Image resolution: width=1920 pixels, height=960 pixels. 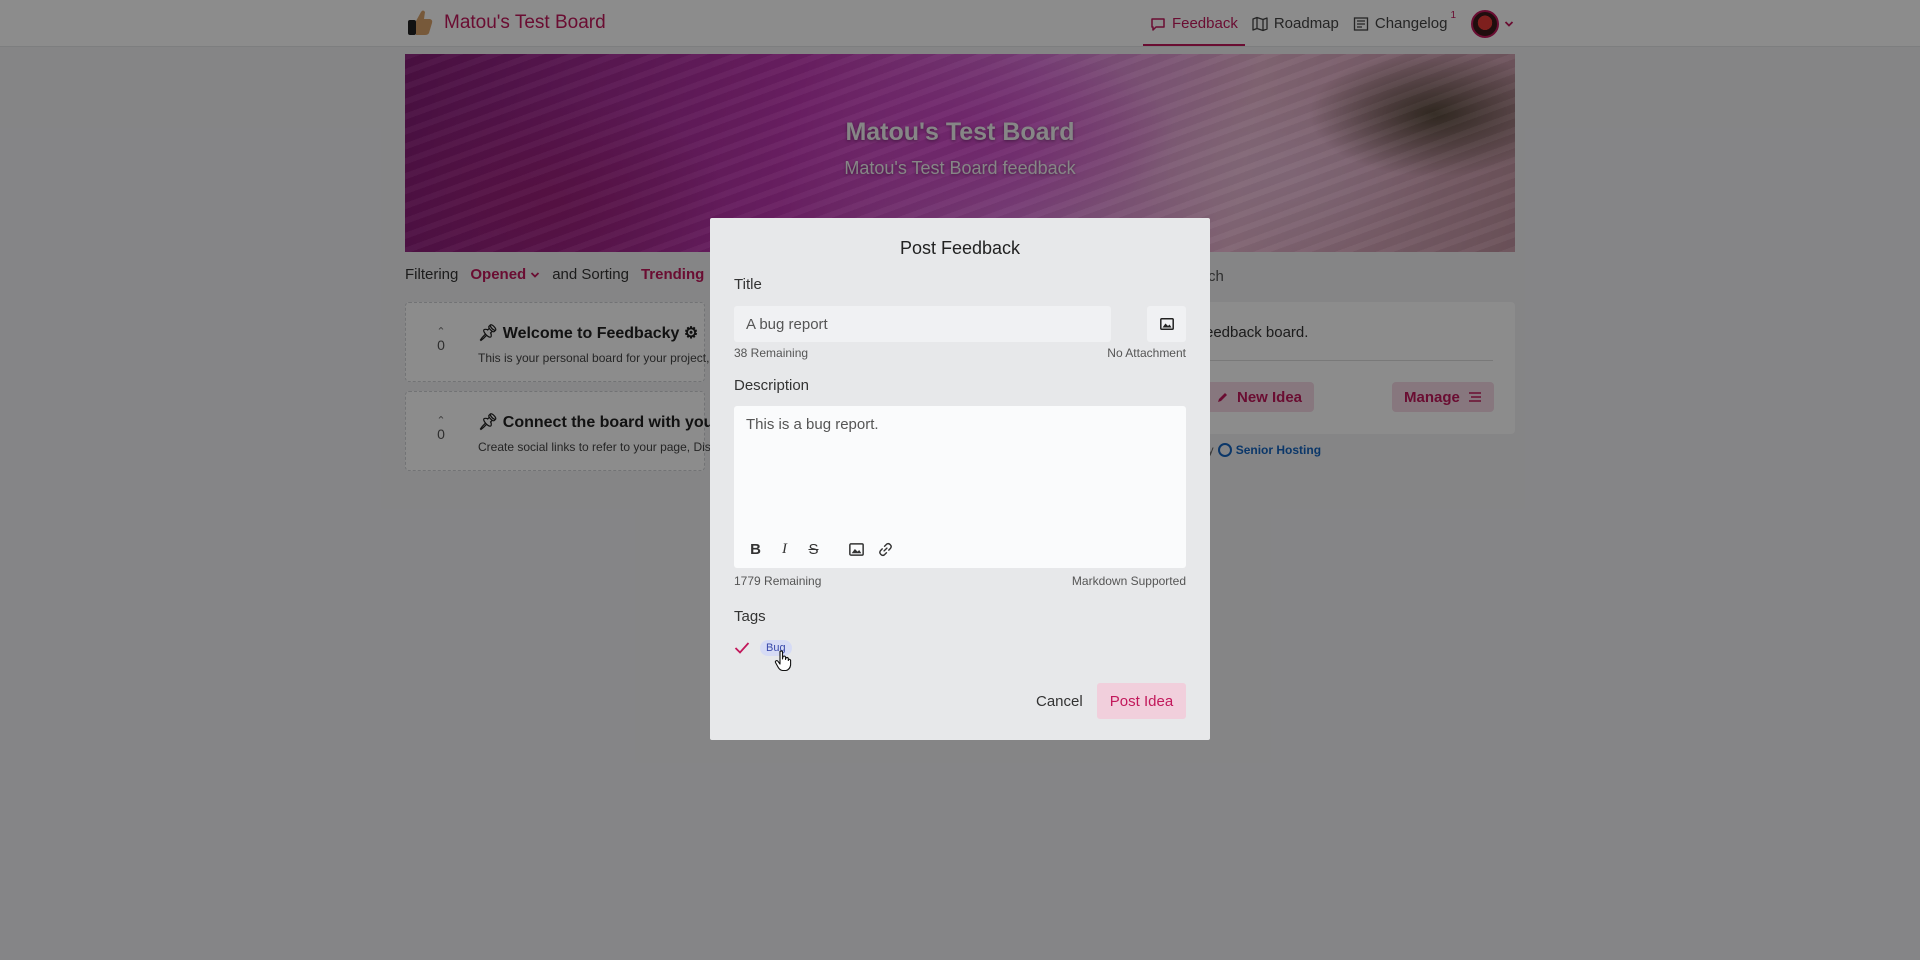 What do you see at coordinates (750, 616) in the screenshot?
I see `tags-label: Tags` at bounding box center [750, 616].